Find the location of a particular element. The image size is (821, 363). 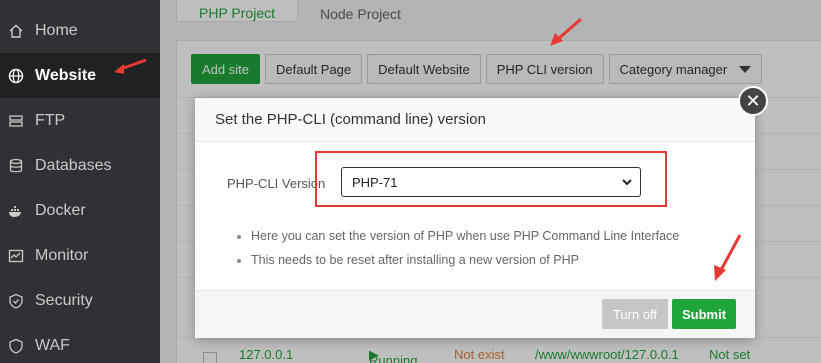

ftp-icon is located at coordinates (16, 121).